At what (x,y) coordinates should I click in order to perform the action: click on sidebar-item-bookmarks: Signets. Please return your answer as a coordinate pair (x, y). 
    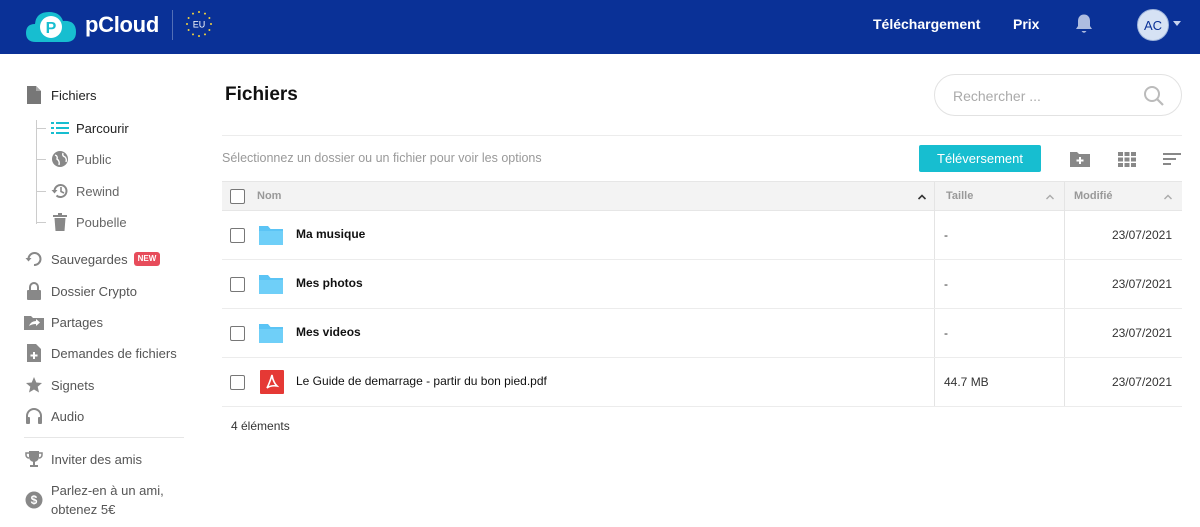
    Looking at the image, I should click on (59, 385).